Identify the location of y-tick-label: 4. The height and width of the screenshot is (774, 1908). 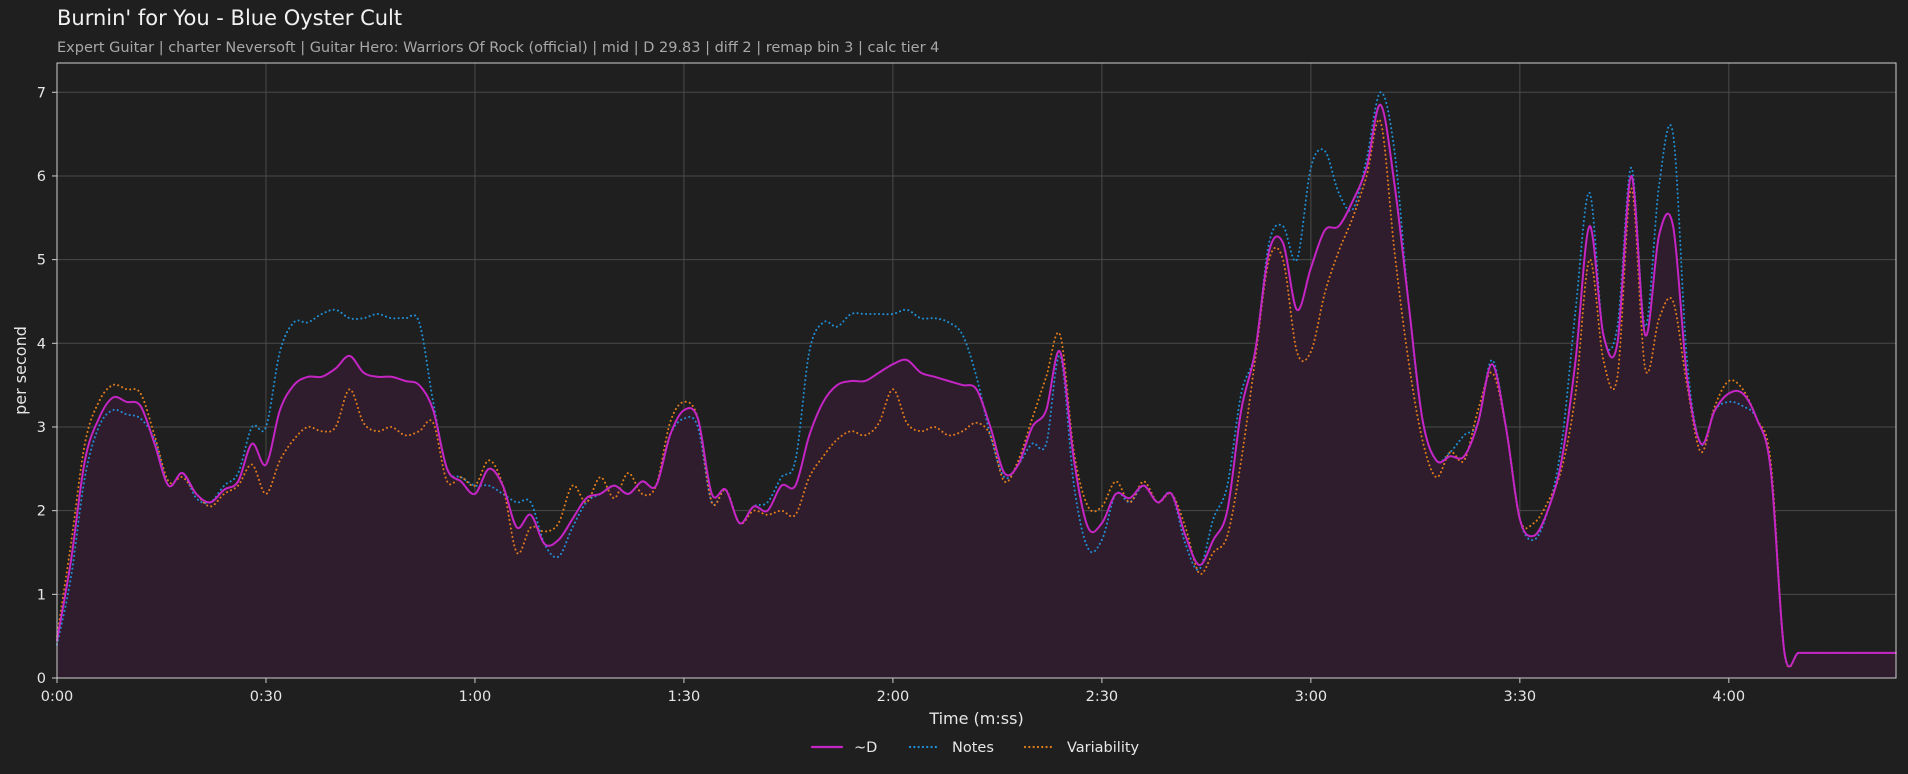
(41, 344).